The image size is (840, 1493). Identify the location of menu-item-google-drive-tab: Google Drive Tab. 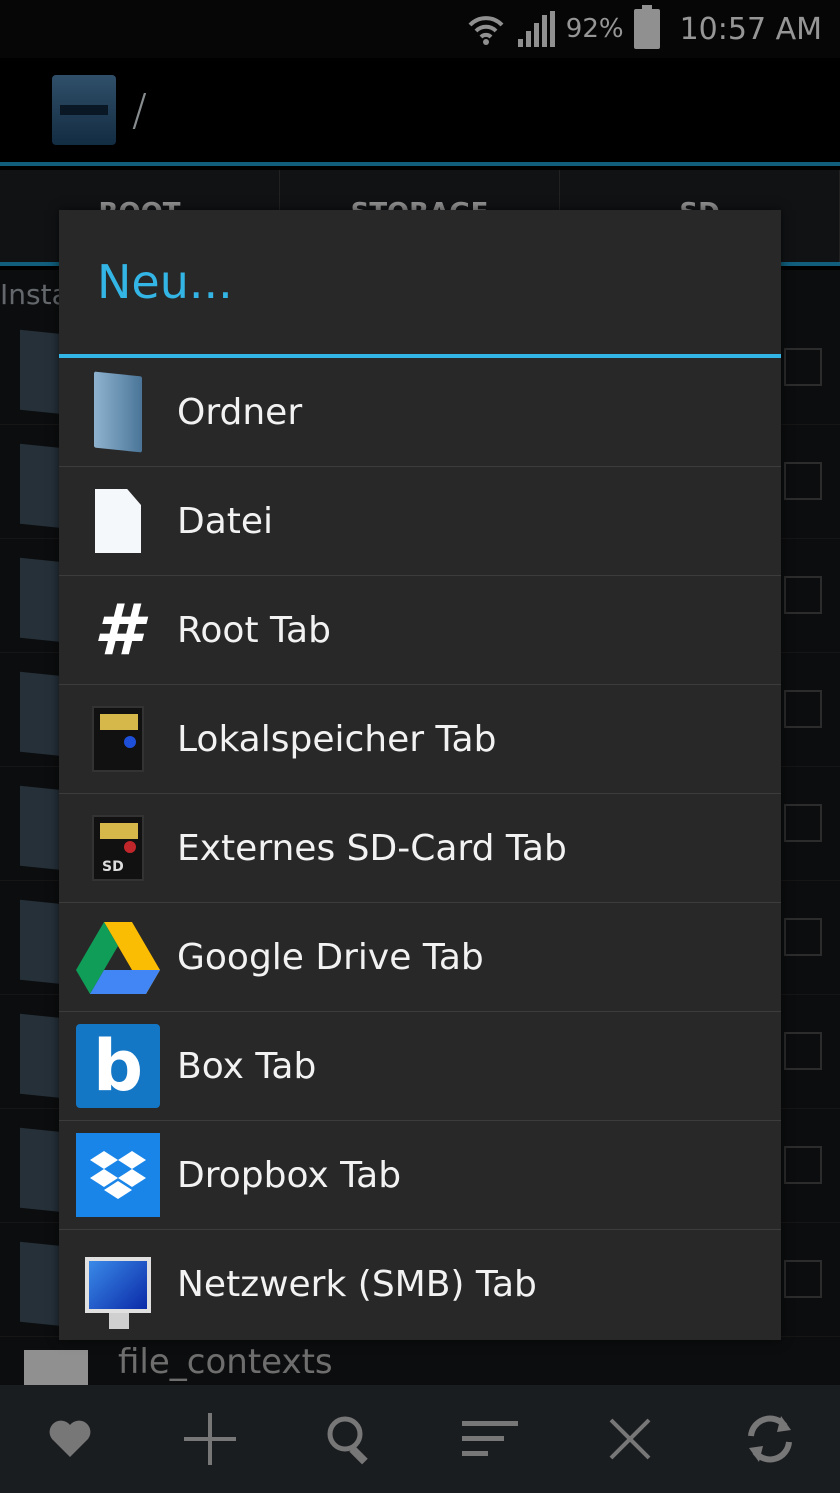
(420, 957).